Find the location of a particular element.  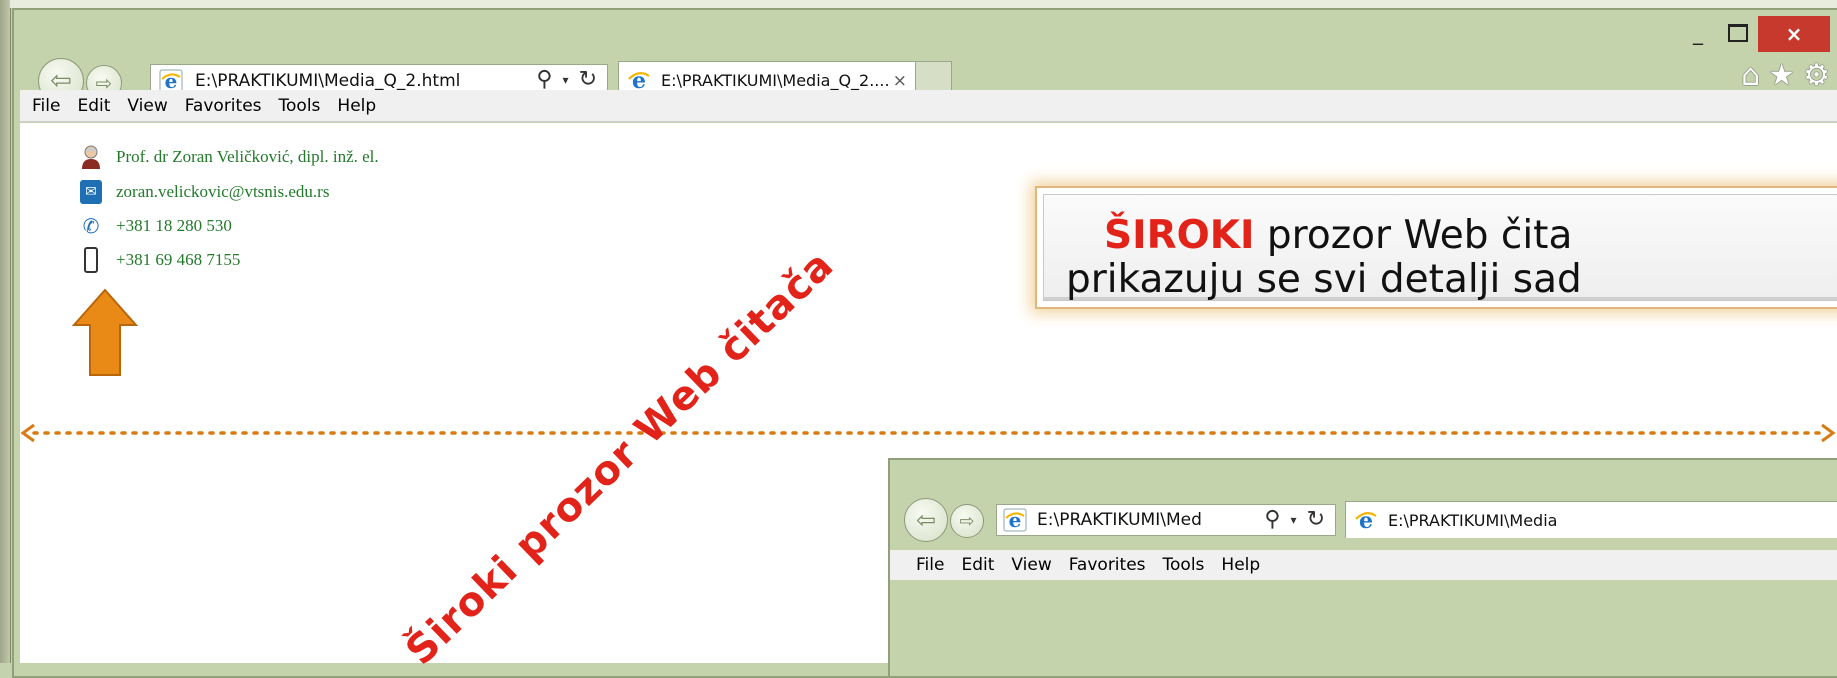

phone-icon: ✆ is located at coordinates (91, 226).